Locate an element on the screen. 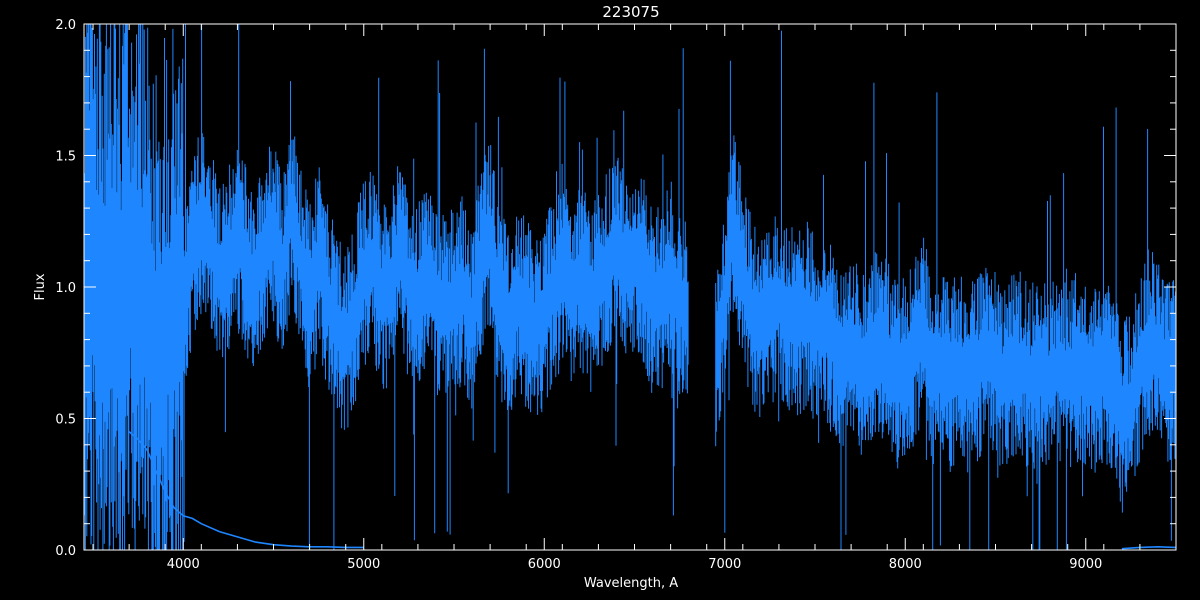 This screenshot has height=600, width=1200. chart-title: 223075 is located at coordinates (630, 12).